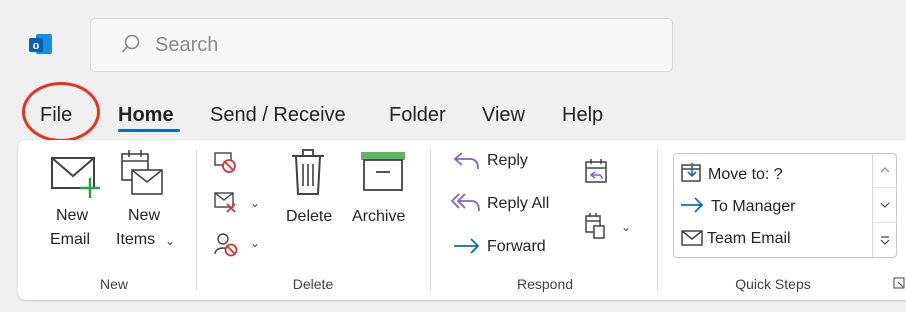 The image size is (906, 312). Describe the element at coordinates (753, 206) in the screenshot. I see `quick-step-to-manager-label: To Manager` at that location.